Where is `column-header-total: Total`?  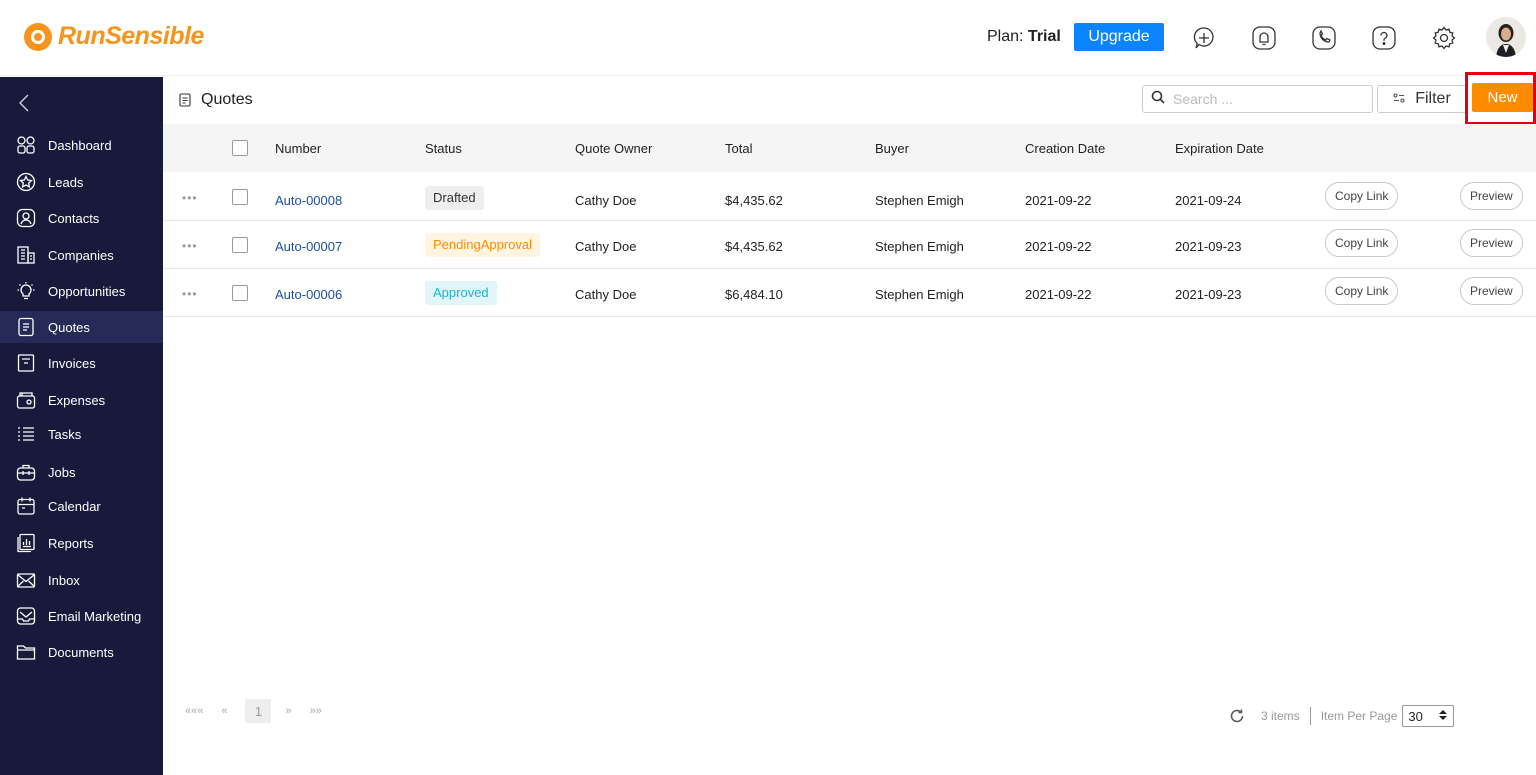 column-header-total: Total is located at coordinates (738, 148).